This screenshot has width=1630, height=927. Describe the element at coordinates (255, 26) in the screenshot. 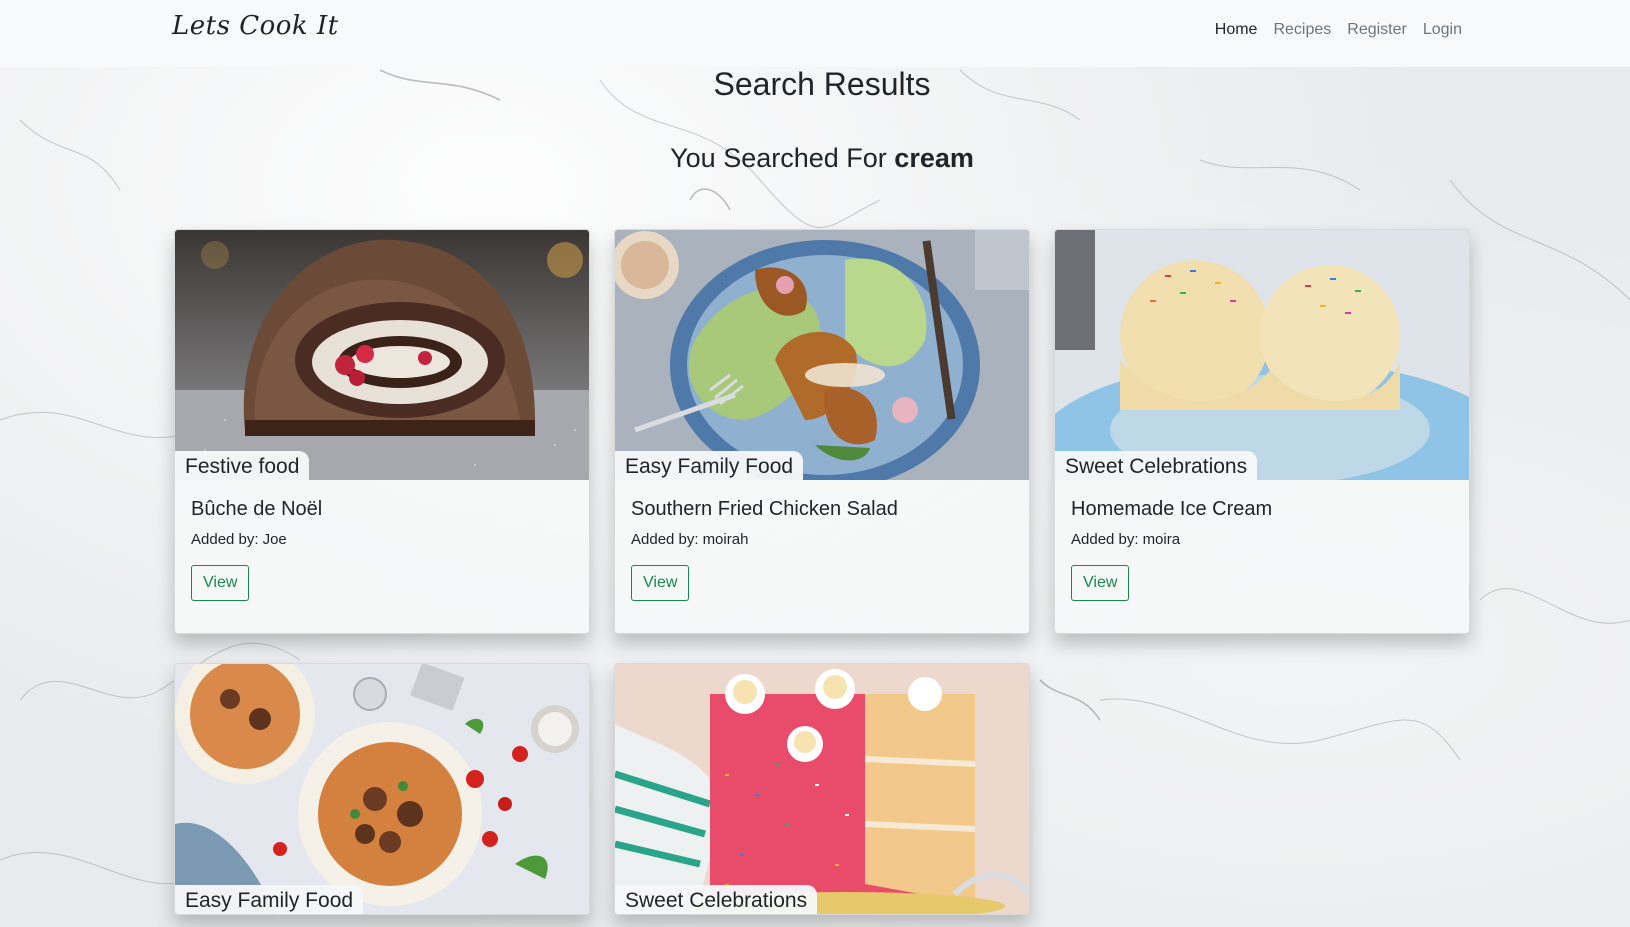

I see `brand-logo: Lets Cook It` at that location.